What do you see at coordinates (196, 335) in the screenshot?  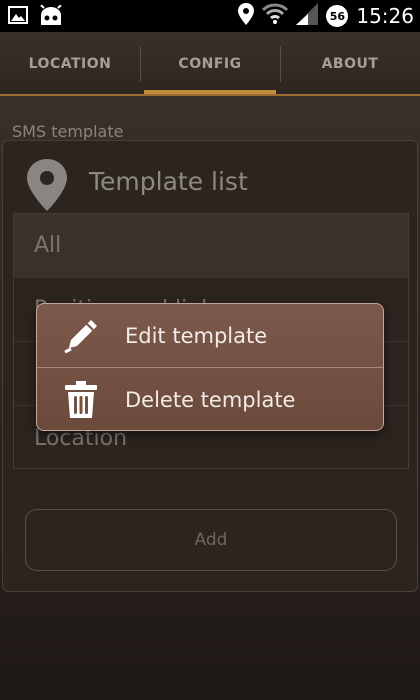 I see `edit-template-label: Edit template` at bounding box center [196, 335].